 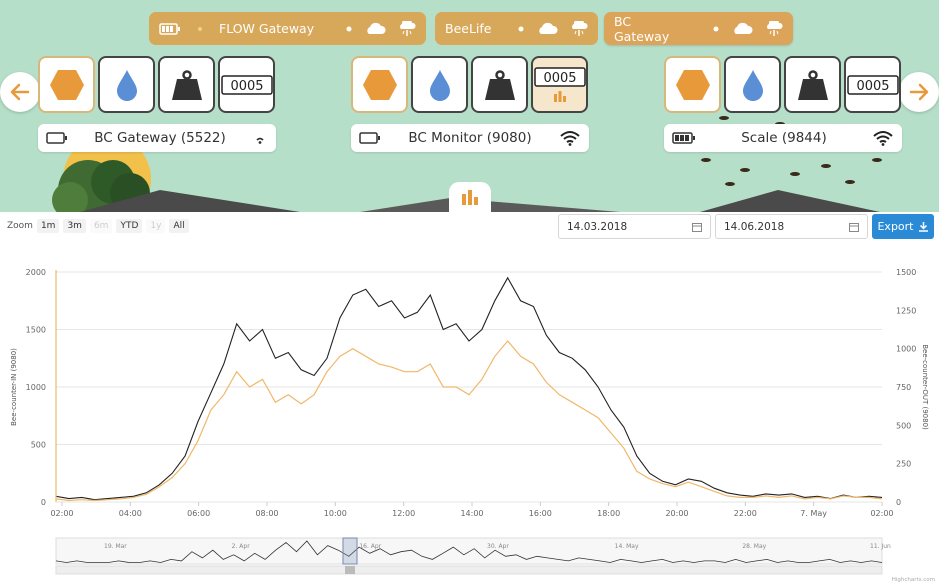 I want to click on gateway-name: BC Gateway, so click(x=642, y=28).